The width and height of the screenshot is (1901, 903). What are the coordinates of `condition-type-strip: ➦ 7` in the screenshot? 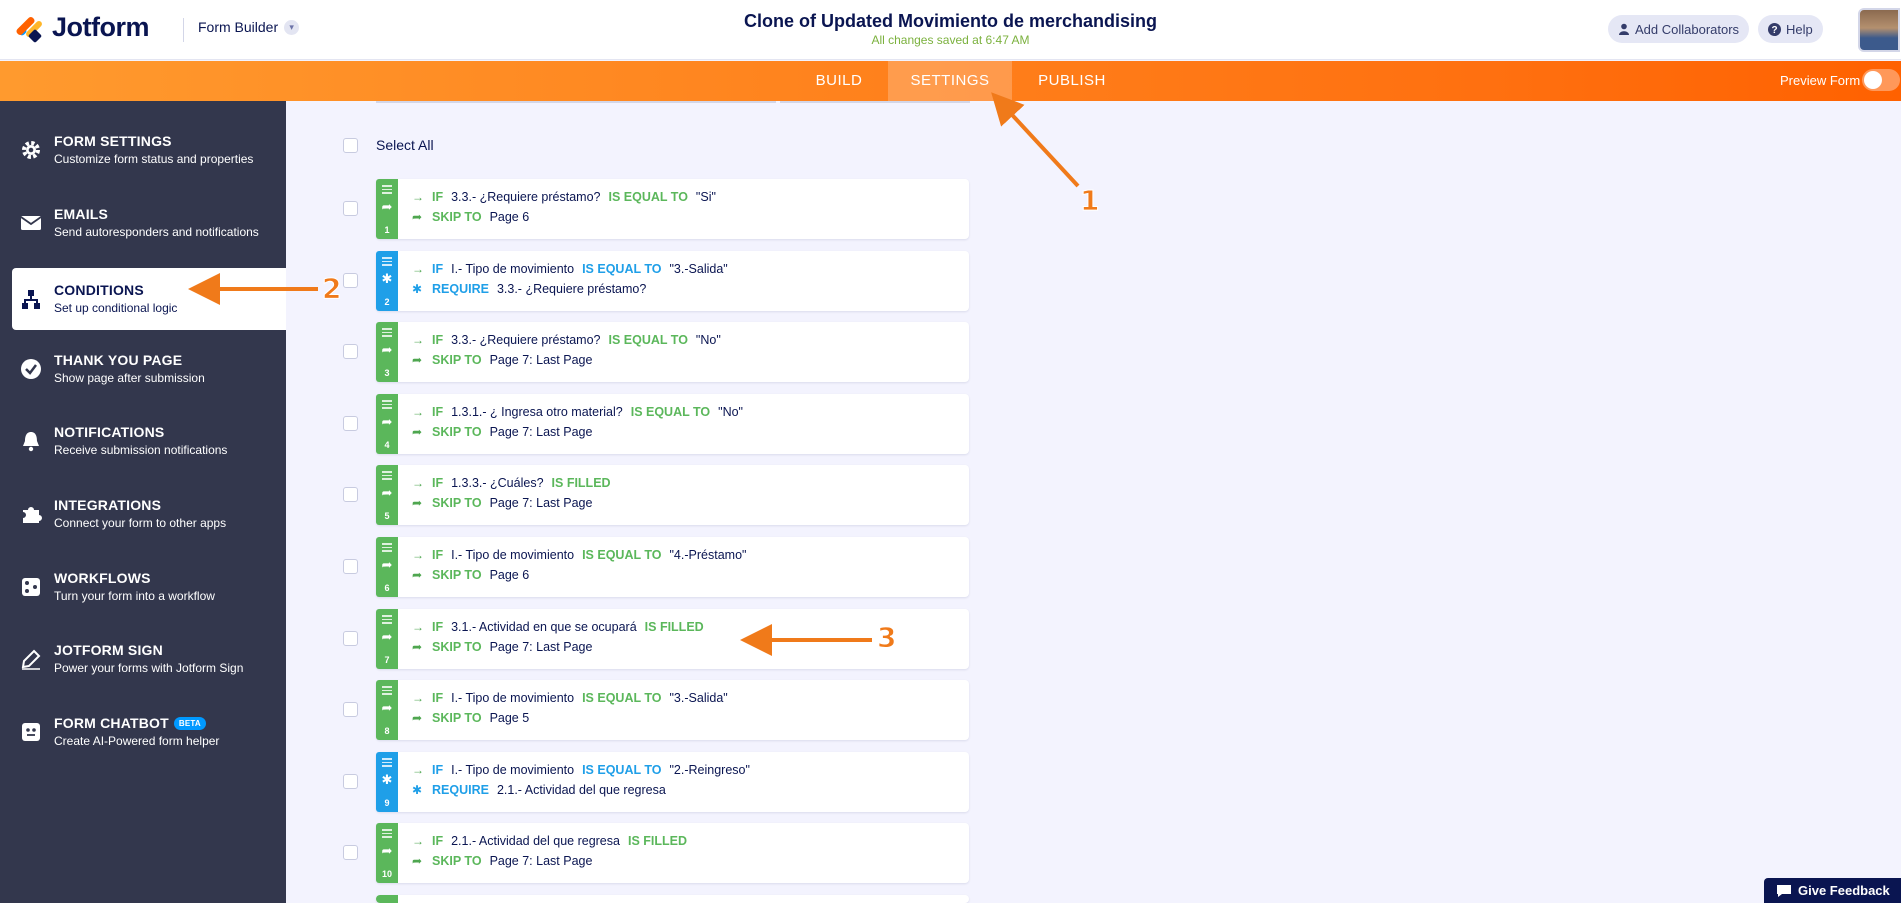 It's located at (387, 639).